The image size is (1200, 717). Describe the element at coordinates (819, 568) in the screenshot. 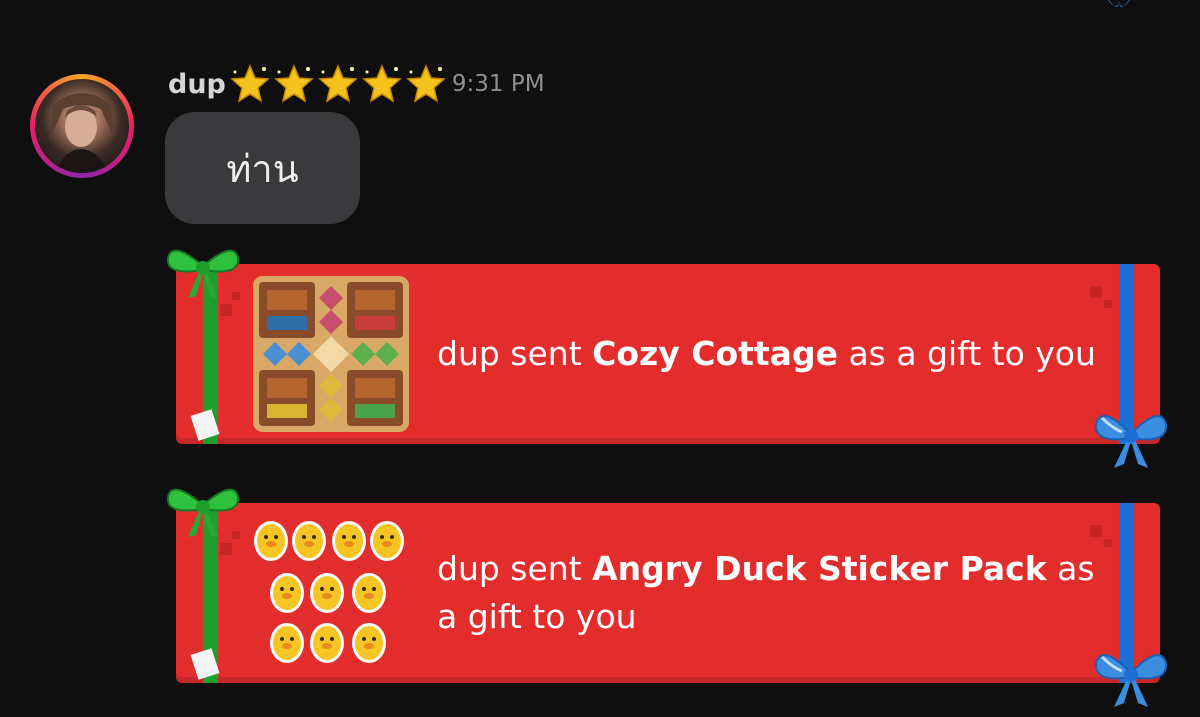

I see `gift-item-name: Angry Duck Sticker Pack` at that location.